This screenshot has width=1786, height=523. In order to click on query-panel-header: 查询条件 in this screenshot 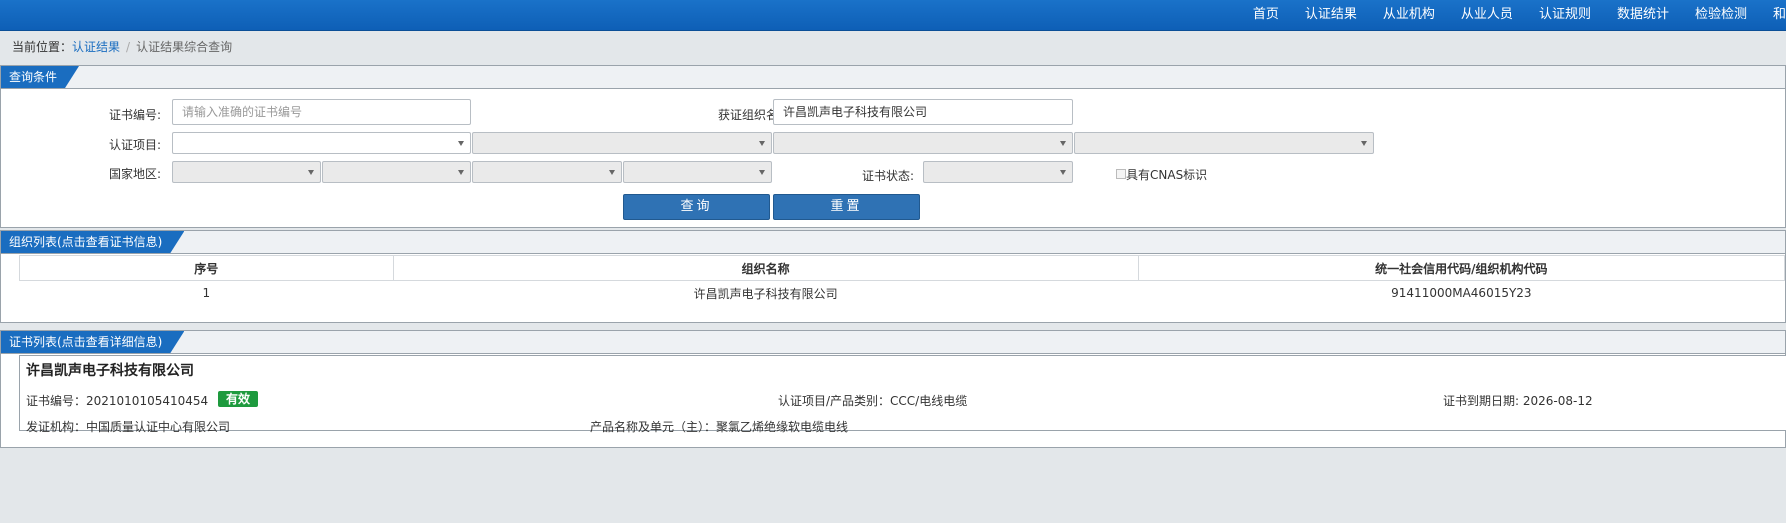, I will do `click(893, 77)`.